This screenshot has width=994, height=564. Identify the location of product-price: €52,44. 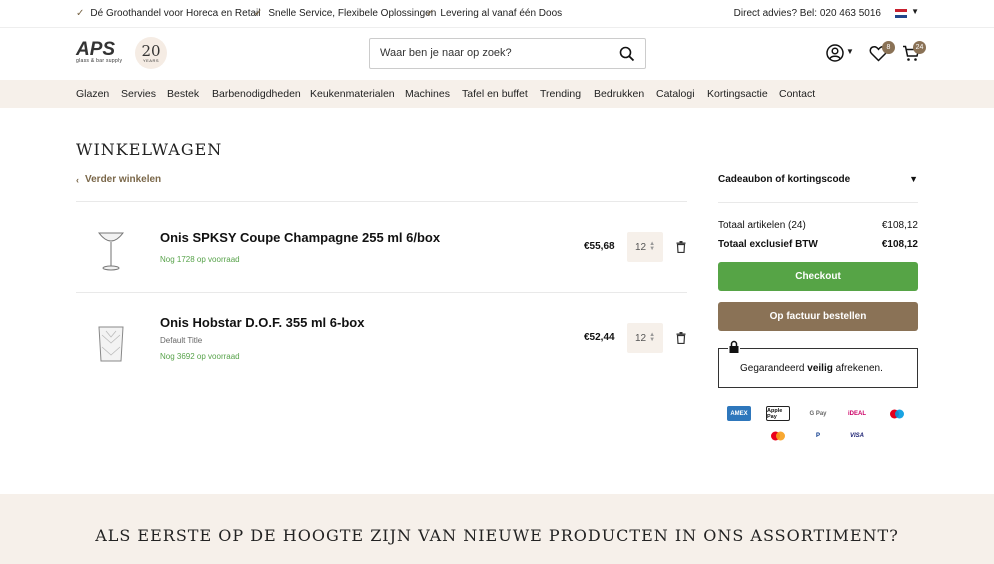
(599, 337).